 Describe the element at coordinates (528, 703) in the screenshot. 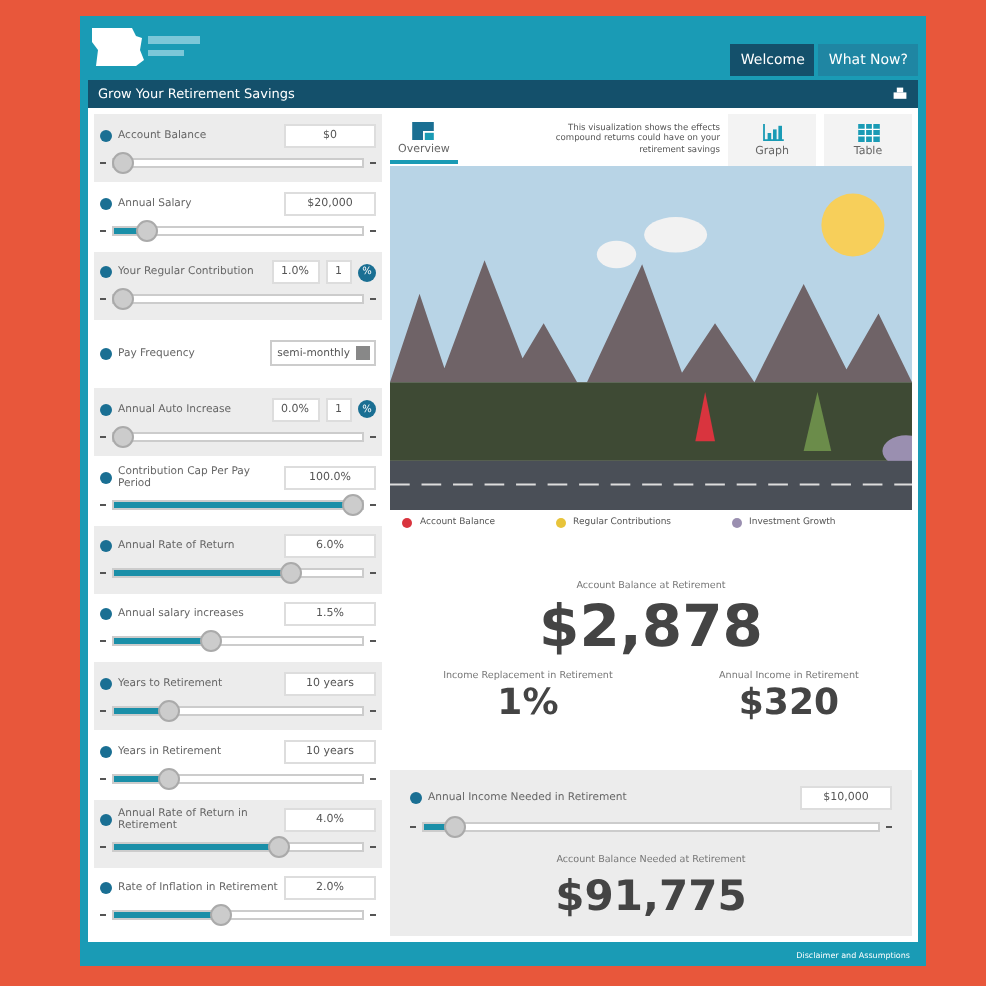

I see `stat-value: 1%` at that location.